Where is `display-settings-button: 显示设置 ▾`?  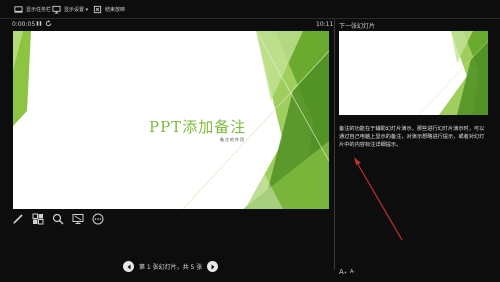
display-settings-button: 显示设置 ▾ is located at coordinates (70, 9).